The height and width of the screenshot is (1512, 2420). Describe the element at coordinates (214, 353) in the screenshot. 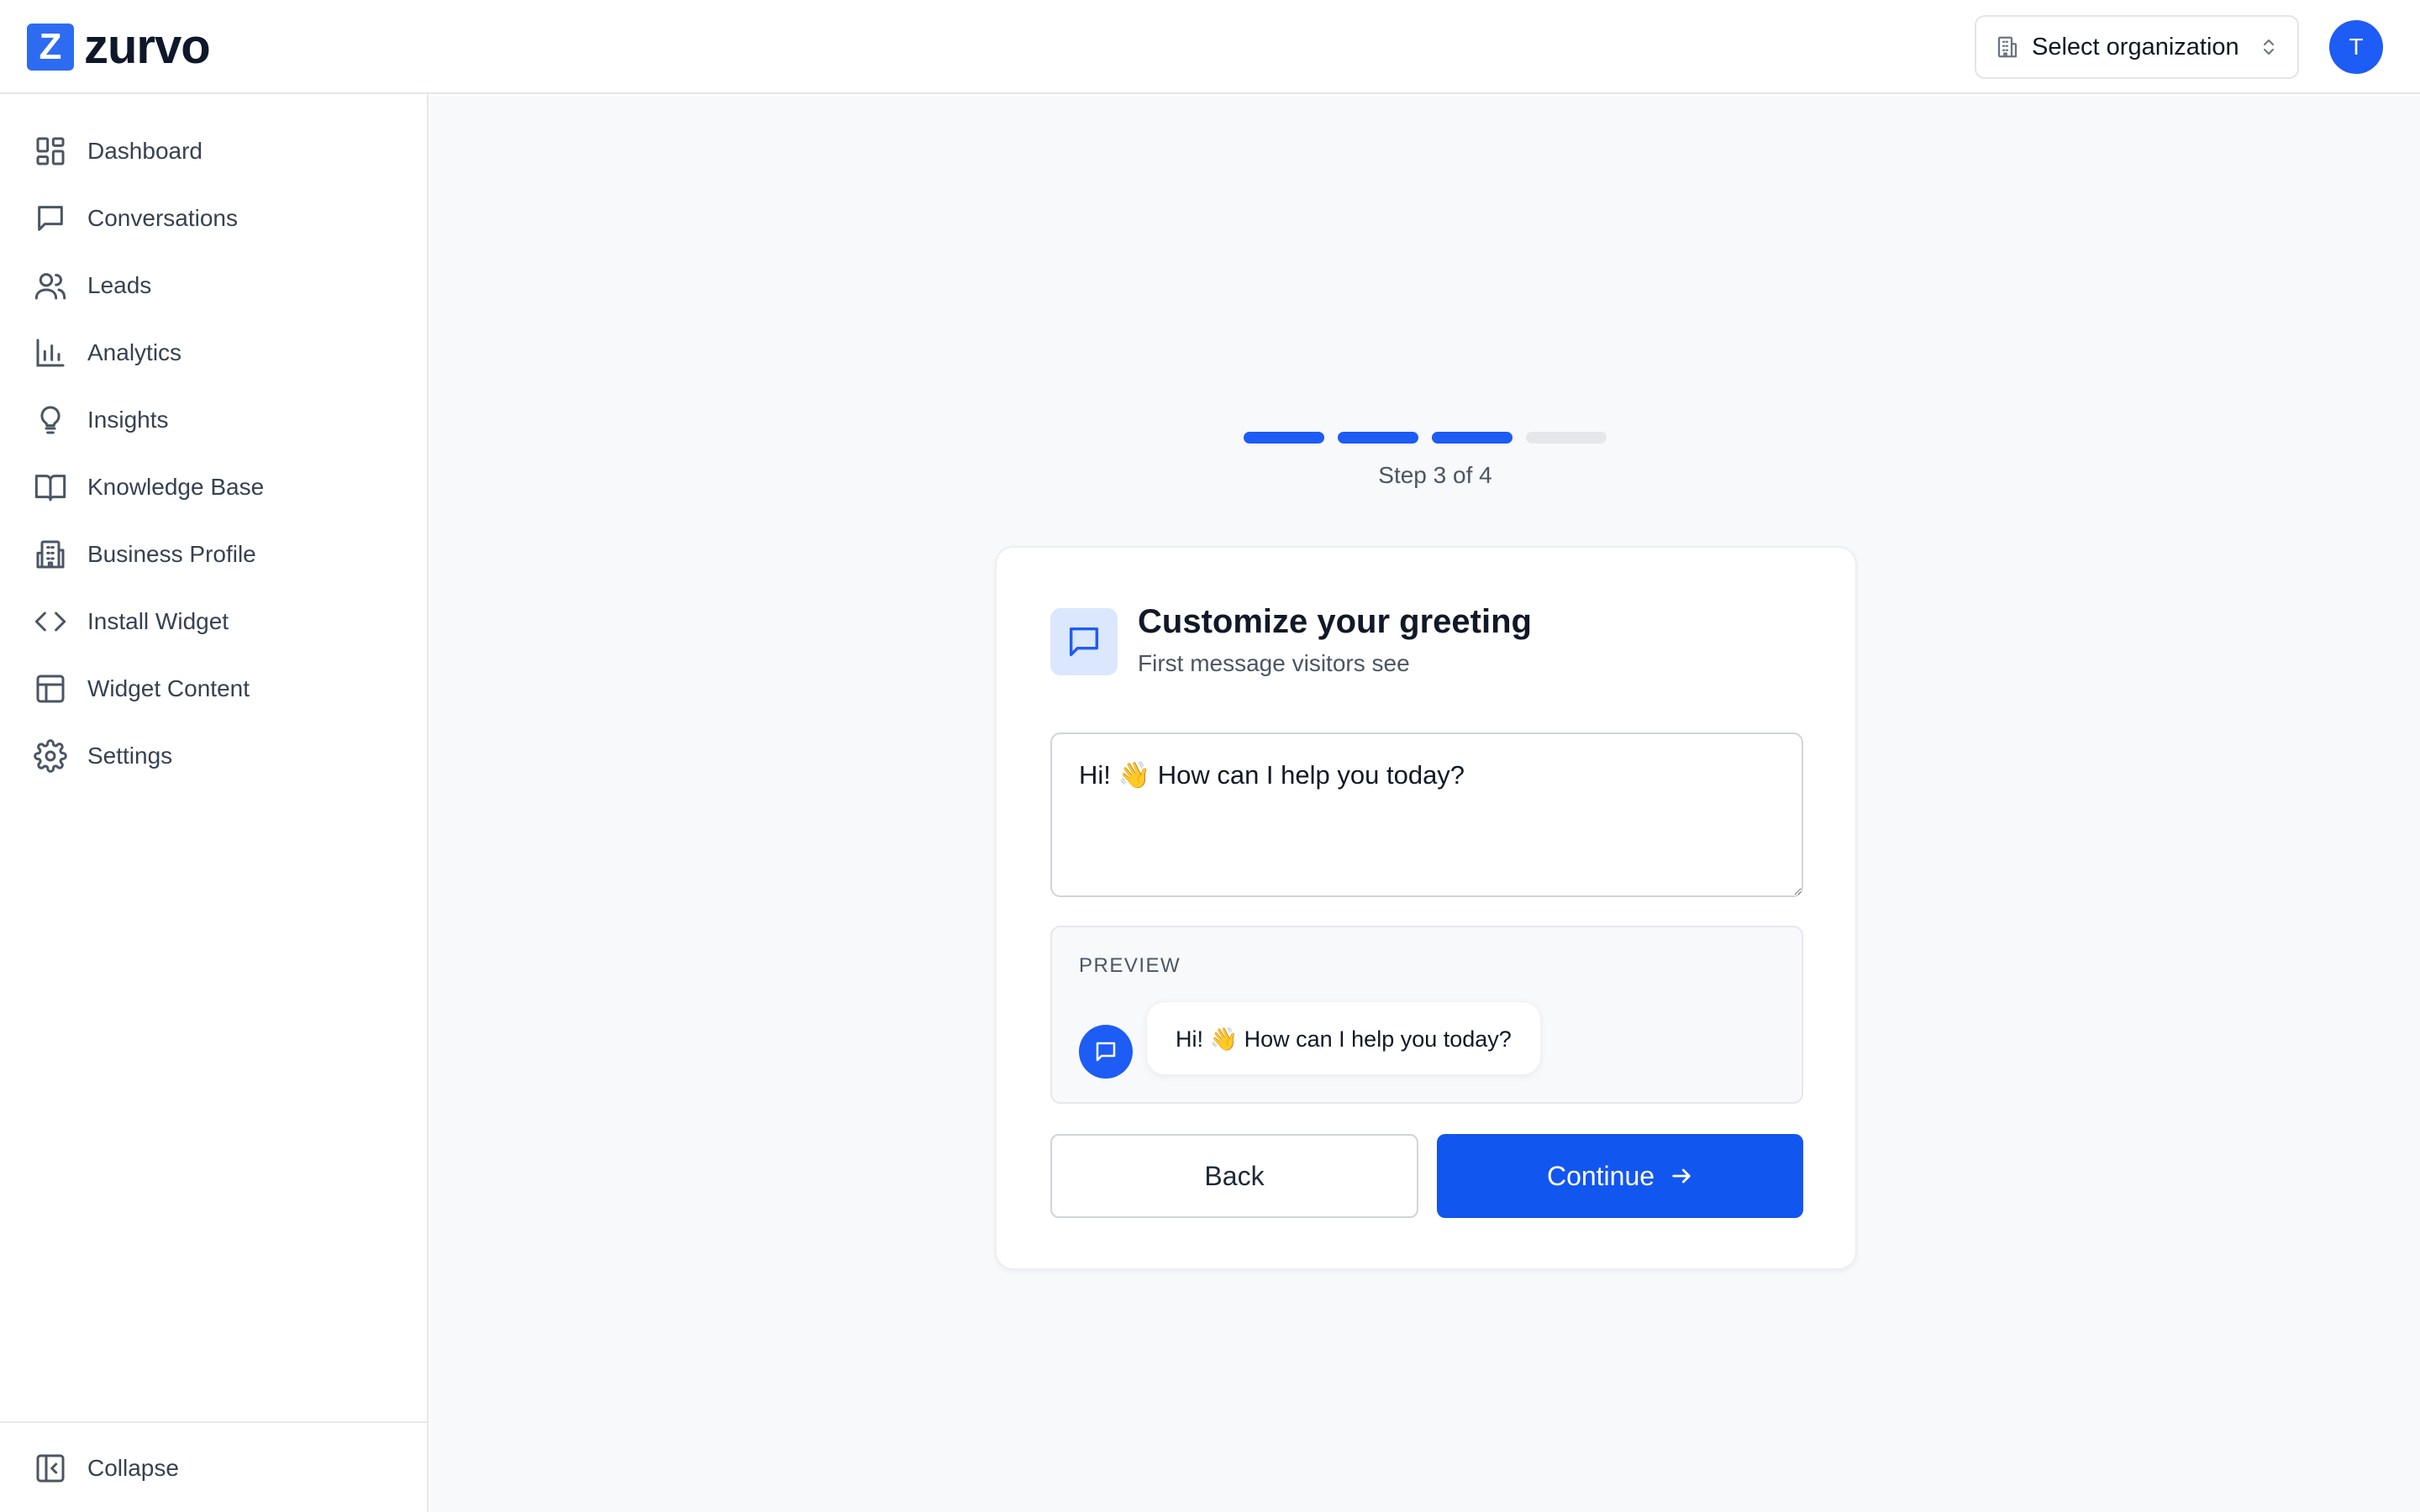

I see `sidebar-item-analytics: Analytics` at that location.